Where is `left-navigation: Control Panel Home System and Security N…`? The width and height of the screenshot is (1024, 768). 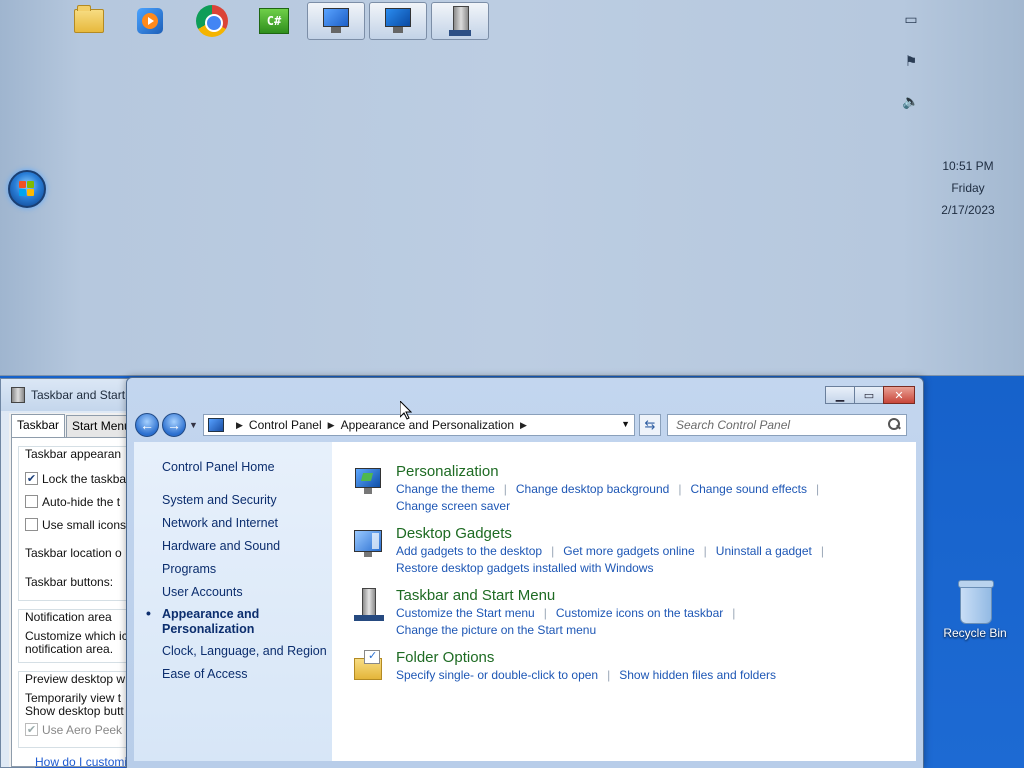
left-navigation: Control Panel Home System and Security N… is located at coordinates (233, 601).